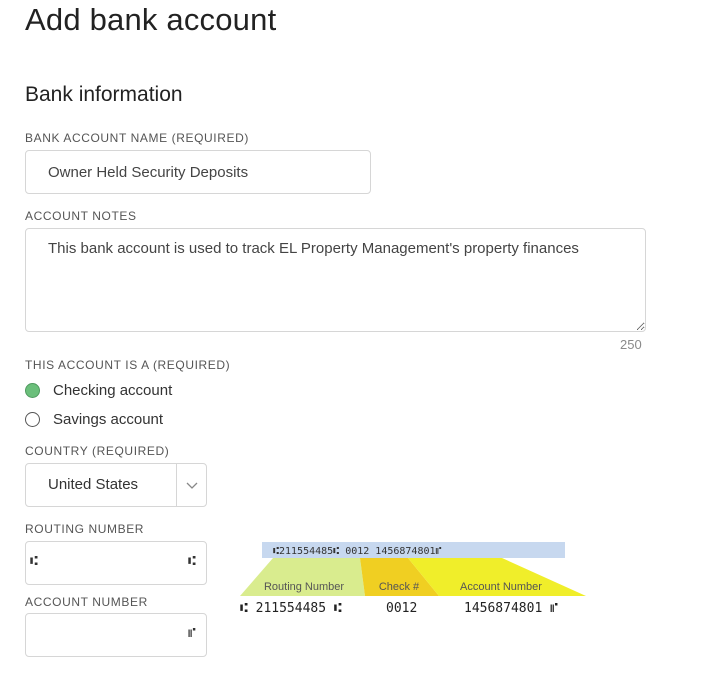 The height and width of the screenshot is (695, 726). What do you see at coordinates (128, 365) in the screenshot?
I see `account-type-label: THIS ACCOUNT IS A (REQUIRED)` at bounding box center [128, 365].